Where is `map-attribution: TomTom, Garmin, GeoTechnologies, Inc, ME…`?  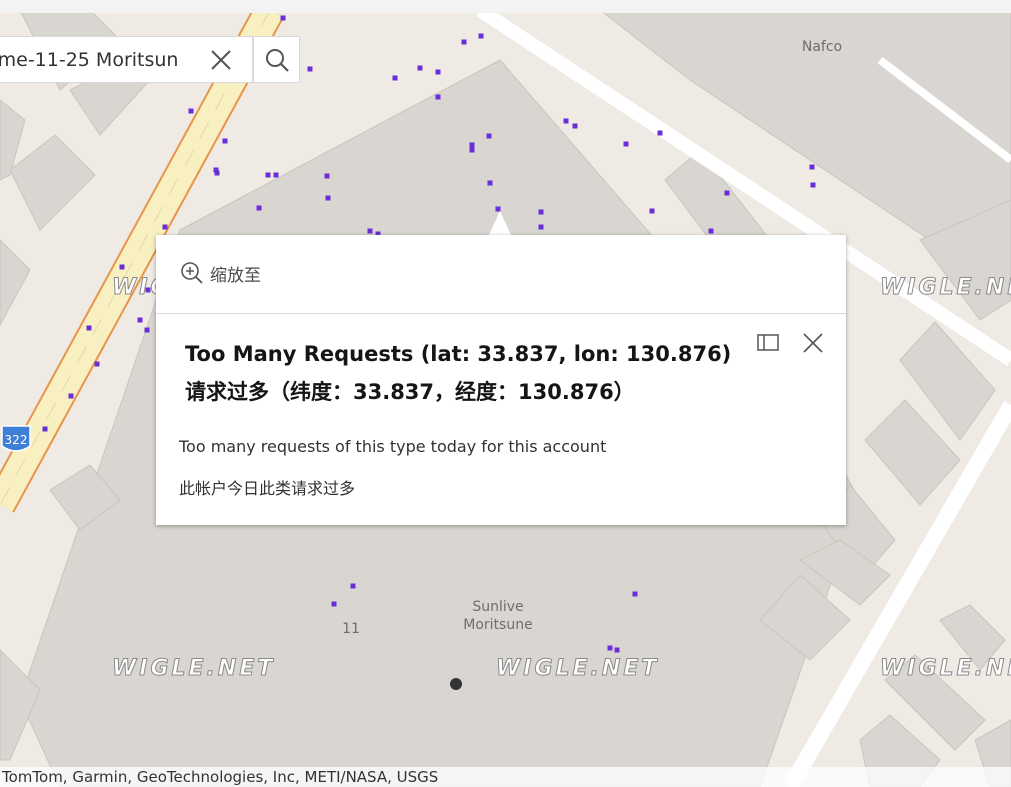 map-attribution: TomTom, Garmin, GeoTechnologies, Inc, ME… is located at coordinates (505, 777).